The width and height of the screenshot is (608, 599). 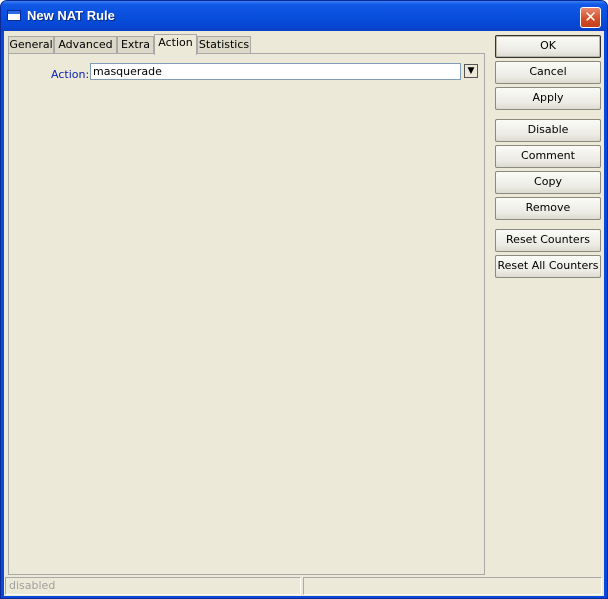 What do you see at coordinates (31, 45) in the screenshot?
I see `tab-general: General` at bounding box center [31, 45].